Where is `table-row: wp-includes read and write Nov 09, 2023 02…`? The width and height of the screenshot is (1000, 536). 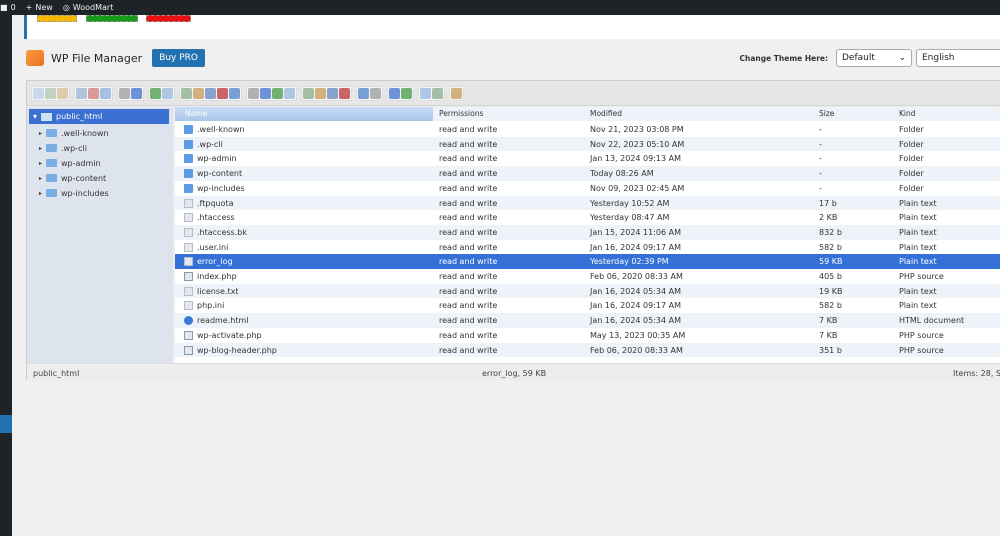 table-row: wp-includes read and write Nov 09, 2023 02… is located at coordinates (587, 188).